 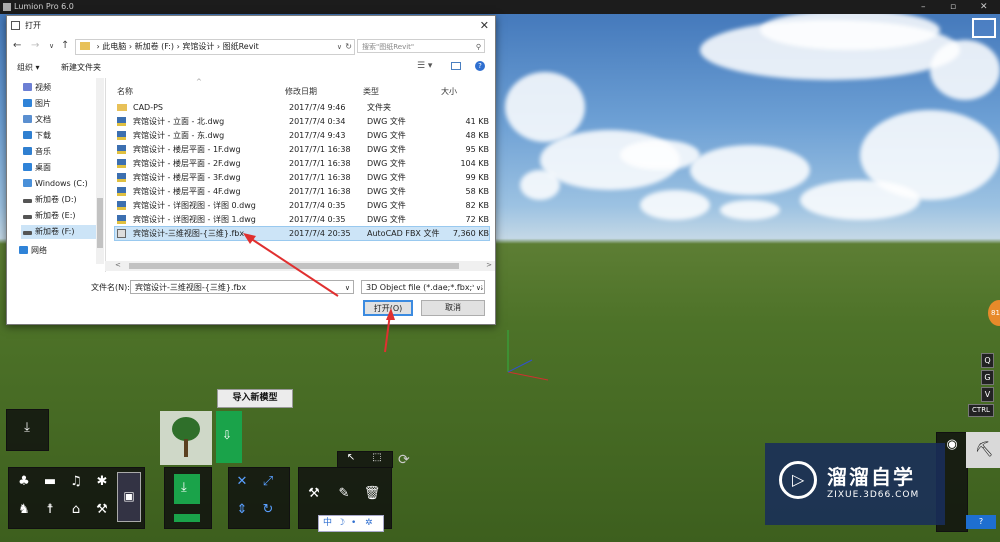 I want to click on people-icon: ♞, so click(x=24, y=509).